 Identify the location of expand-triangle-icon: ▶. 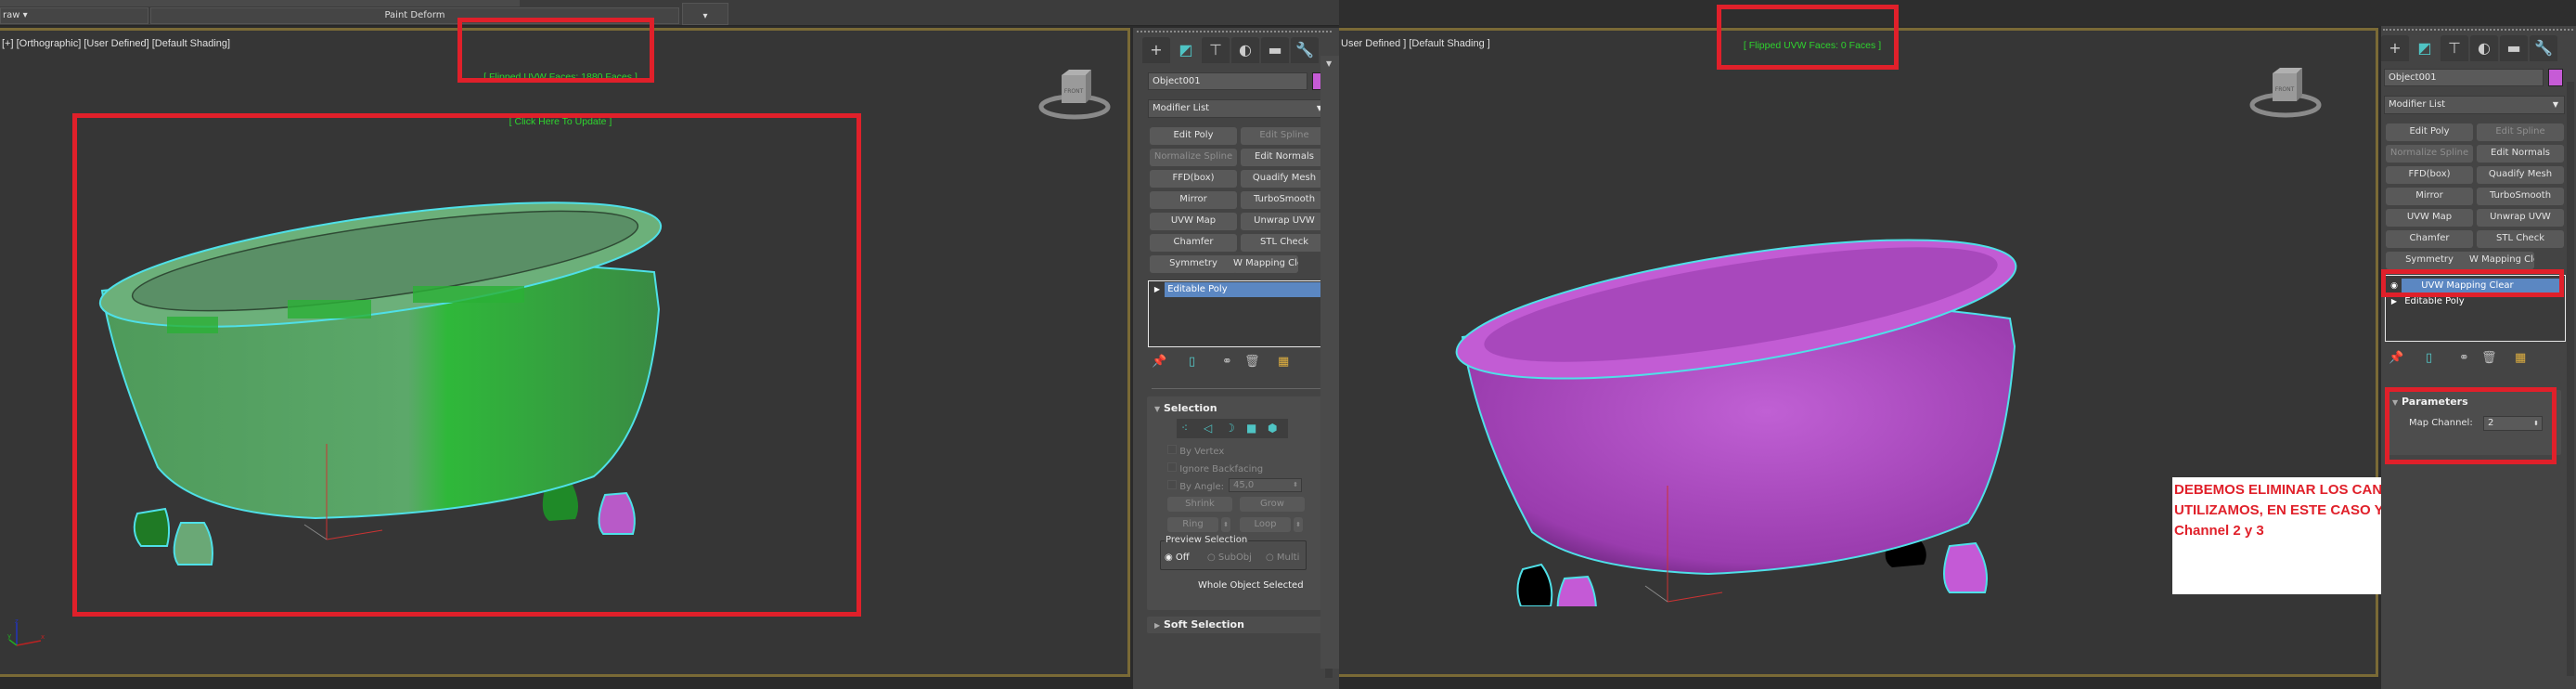
(1157, 289).